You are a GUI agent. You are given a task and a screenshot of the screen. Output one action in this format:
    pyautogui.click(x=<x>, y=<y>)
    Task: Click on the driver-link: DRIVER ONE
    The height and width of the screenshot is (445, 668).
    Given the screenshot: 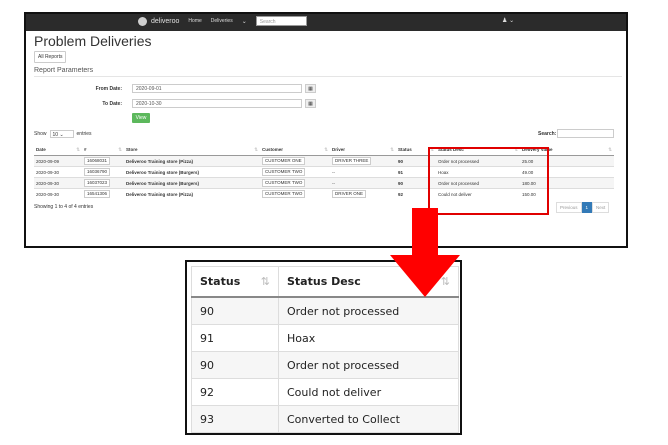 What is the action you would take?
    pyautogui.click(x=349, y=194)
    